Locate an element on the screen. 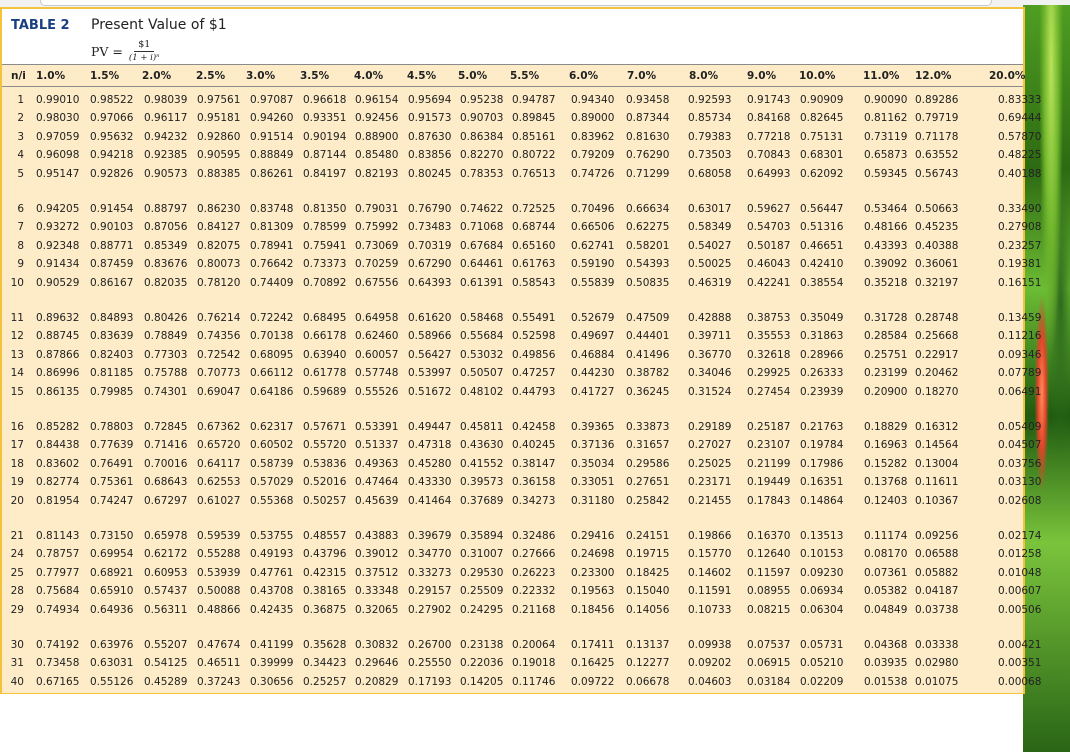 The height and width of the screenshot is (752, 1070). value-cell: 0.84438 is located at coordinates (58, 445).